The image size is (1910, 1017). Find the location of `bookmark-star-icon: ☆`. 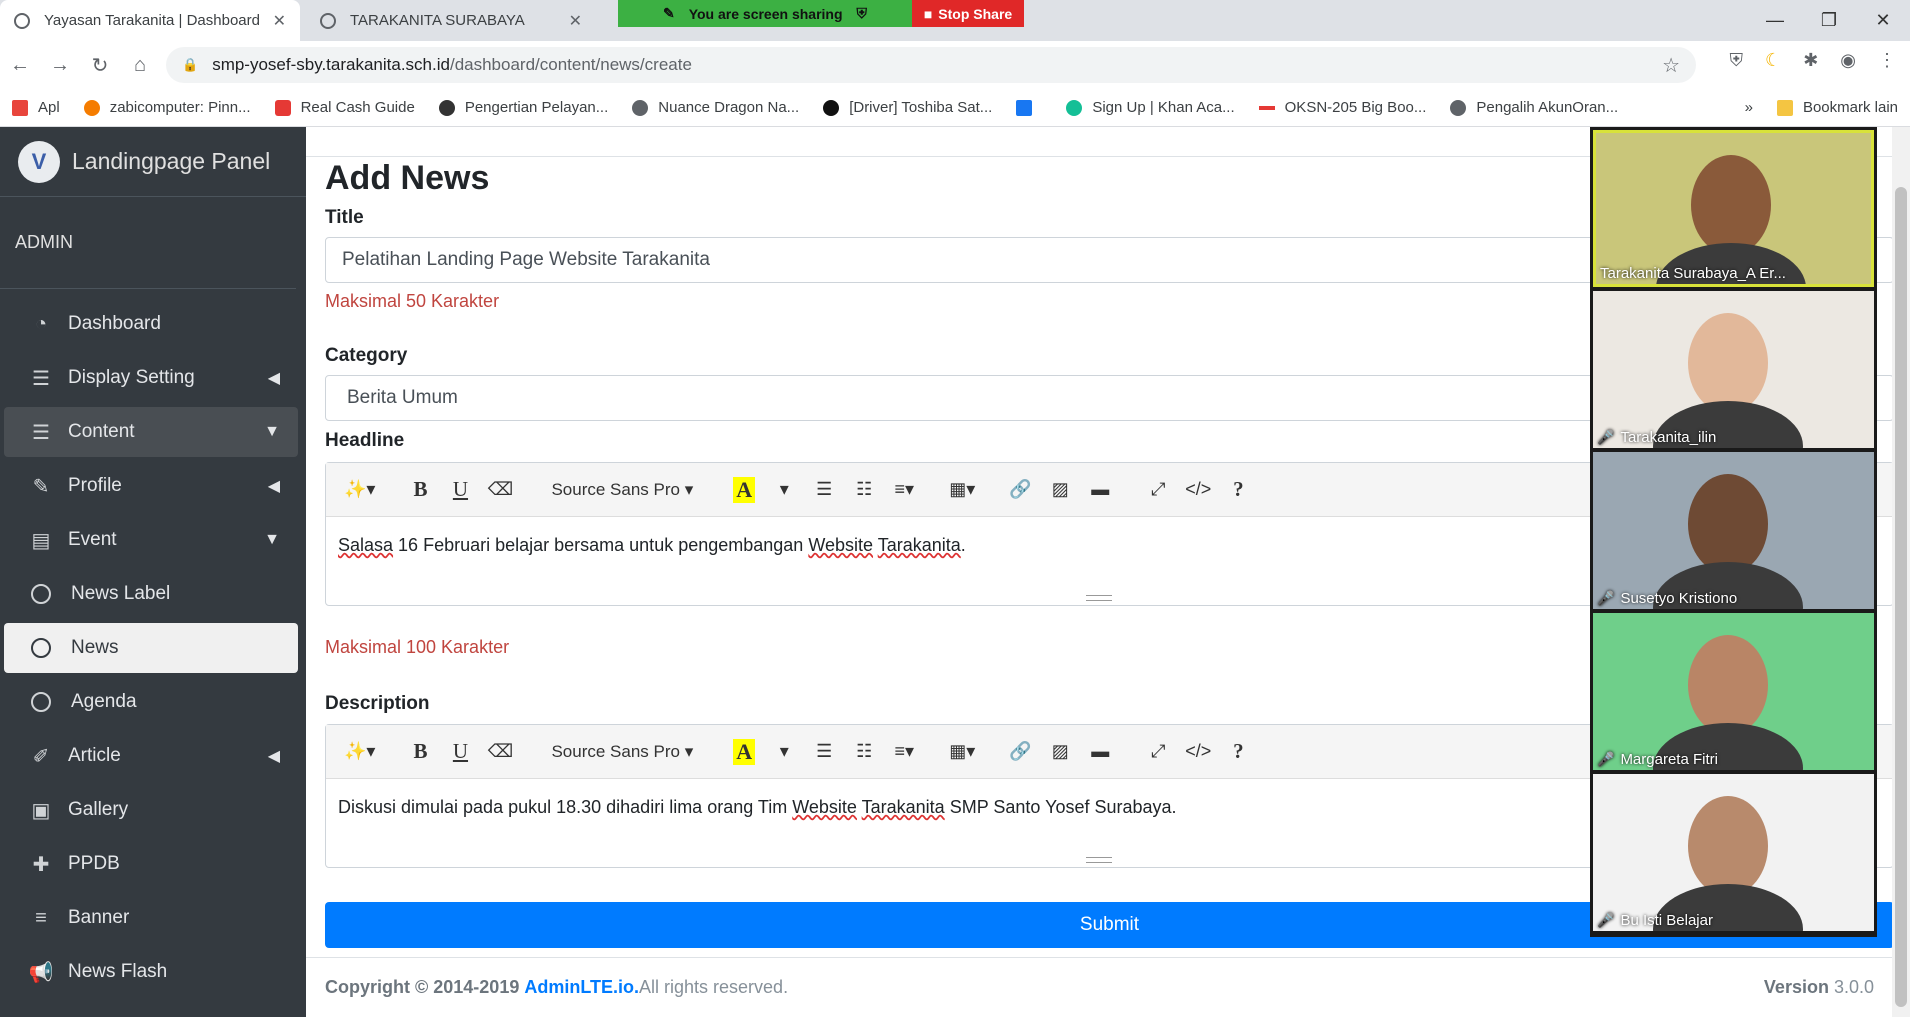

bookmark-star-icon: ☆ is located at coordinates (1671, 65).